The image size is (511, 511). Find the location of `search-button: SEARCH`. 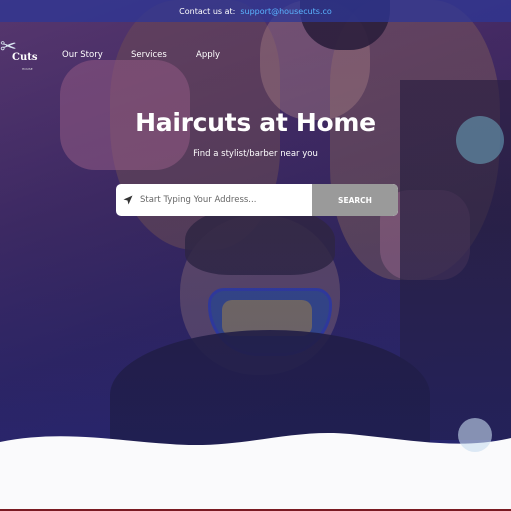

search-button: SEARCH is located at coordinates (355, 200).